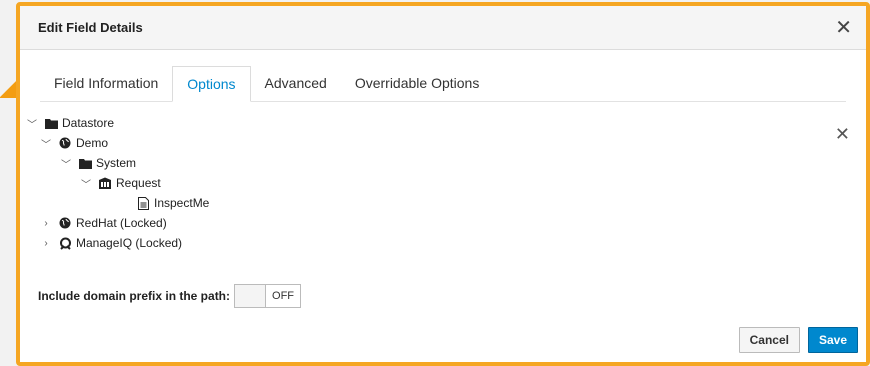 Image resolution: width=870 pixels, height=366 pixels. I want to click on tree-clear-icon: ✕, so click(842, 134).